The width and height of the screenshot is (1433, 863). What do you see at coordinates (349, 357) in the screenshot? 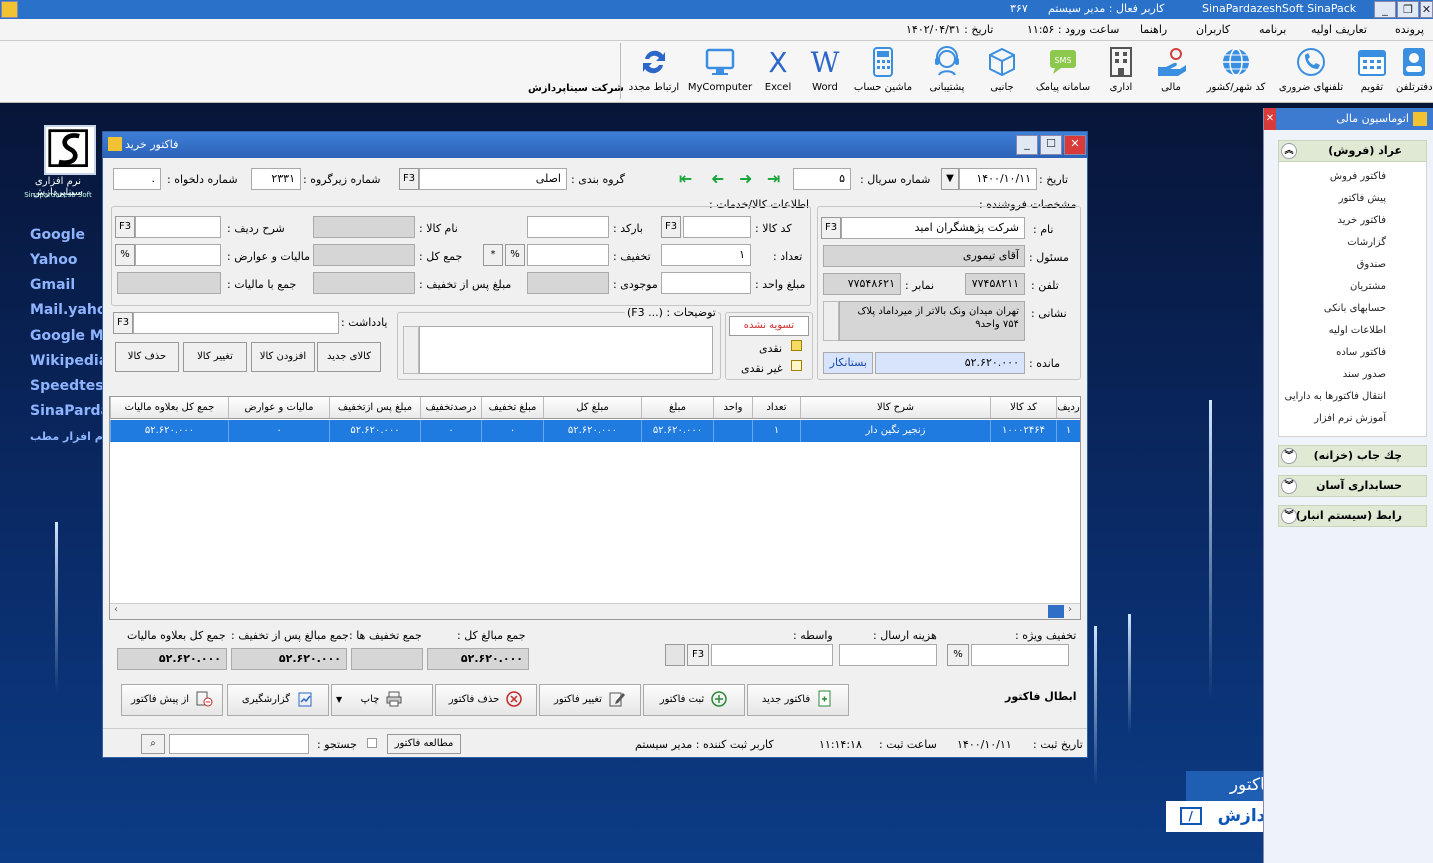
I see `new-goods-button: کالای جدید` at bounding box center [349, 357].